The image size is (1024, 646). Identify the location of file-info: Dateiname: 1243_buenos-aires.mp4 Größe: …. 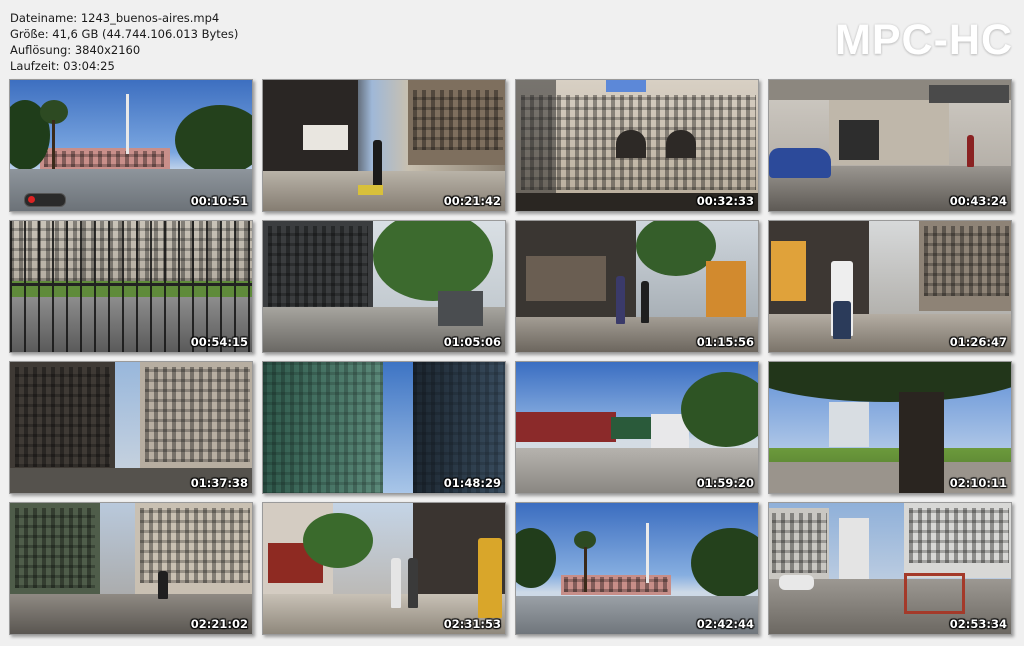
(124, 42).